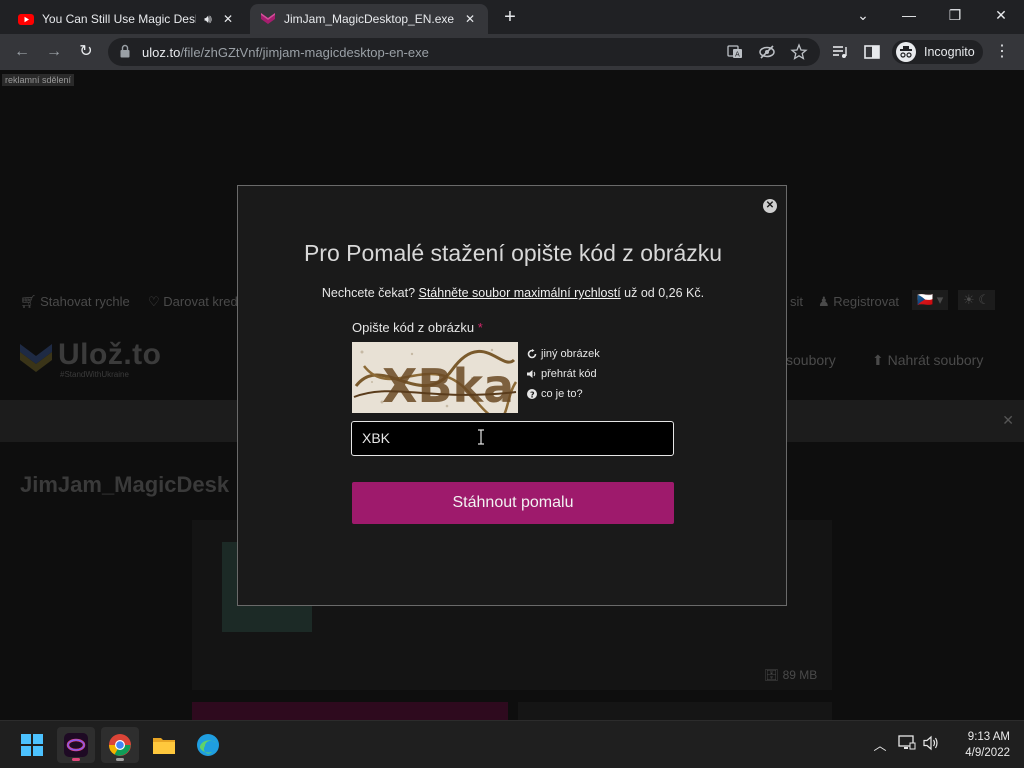 The width and height of the screenshot is (1024, 768). What do you see at coordinates (767, 52) in the screenshot?
I see `tracking-blocked-eye-icon` at bounding box center [767, 52].